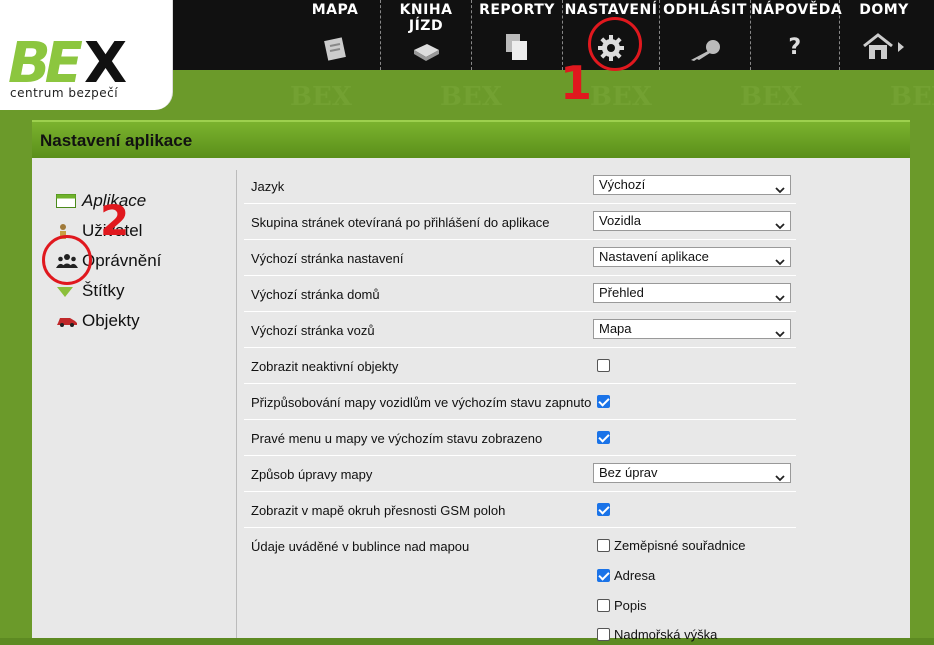 Image resolution: width=934 pixels, height=645 pixels. Describe the element at coordinates (236, 404) in the screenshot. I see `divider` at that location.